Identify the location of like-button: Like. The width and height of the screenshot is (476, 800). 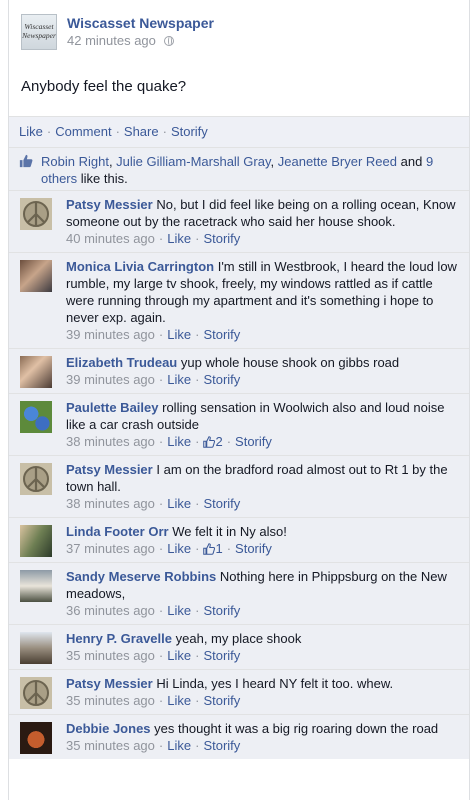
(31, 131).